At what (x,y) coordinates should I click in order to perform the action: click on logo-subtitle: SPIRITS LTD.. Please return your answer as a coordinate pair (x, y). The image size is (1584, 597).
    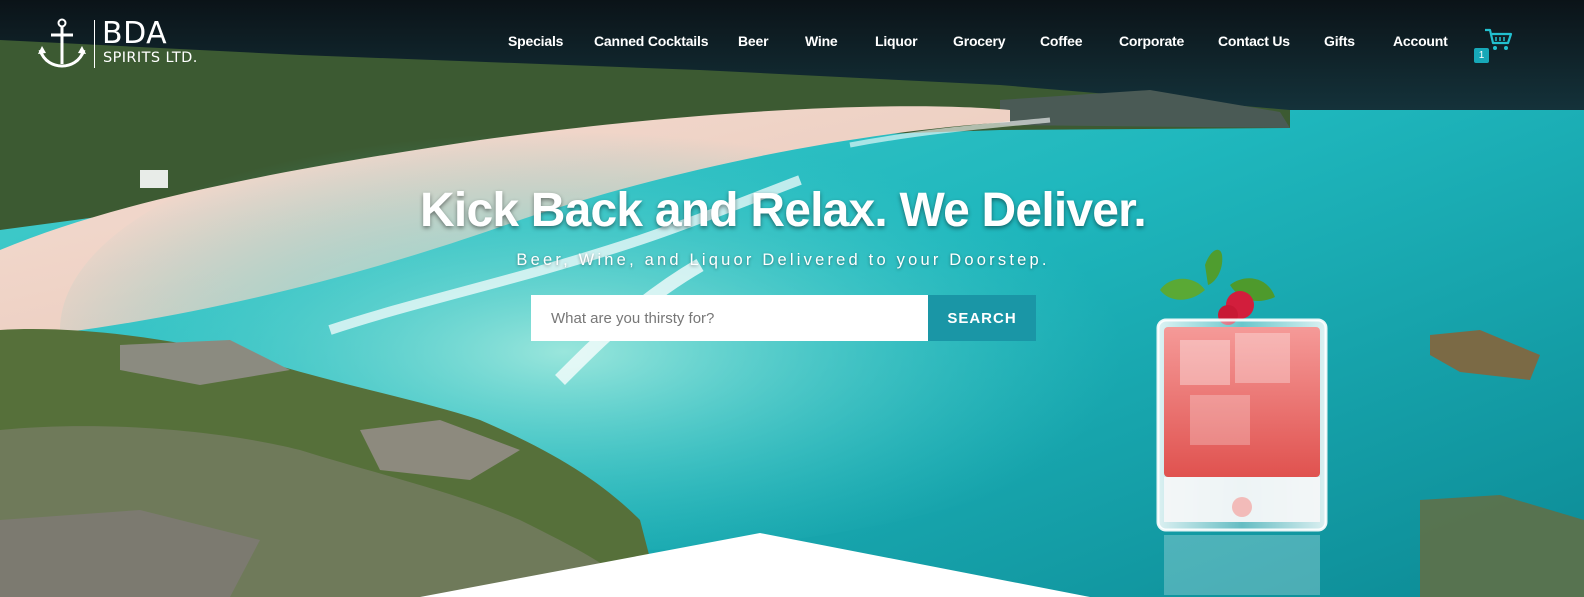
    Looking at the image, I should click on (150, 58).